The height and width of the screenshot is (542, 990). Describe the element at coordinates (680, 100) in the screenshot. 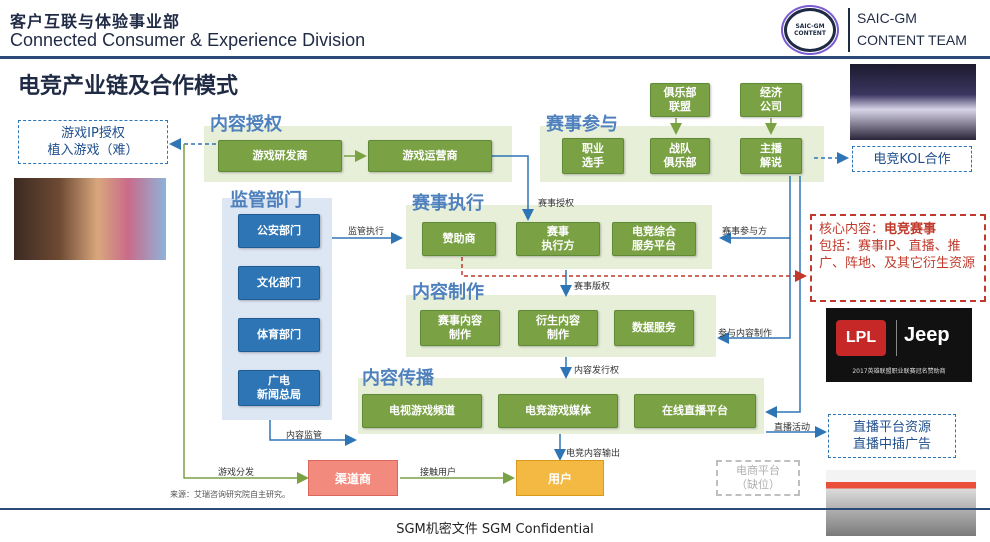

I see `node-club-league: 俱乐部 联盟` at that location.